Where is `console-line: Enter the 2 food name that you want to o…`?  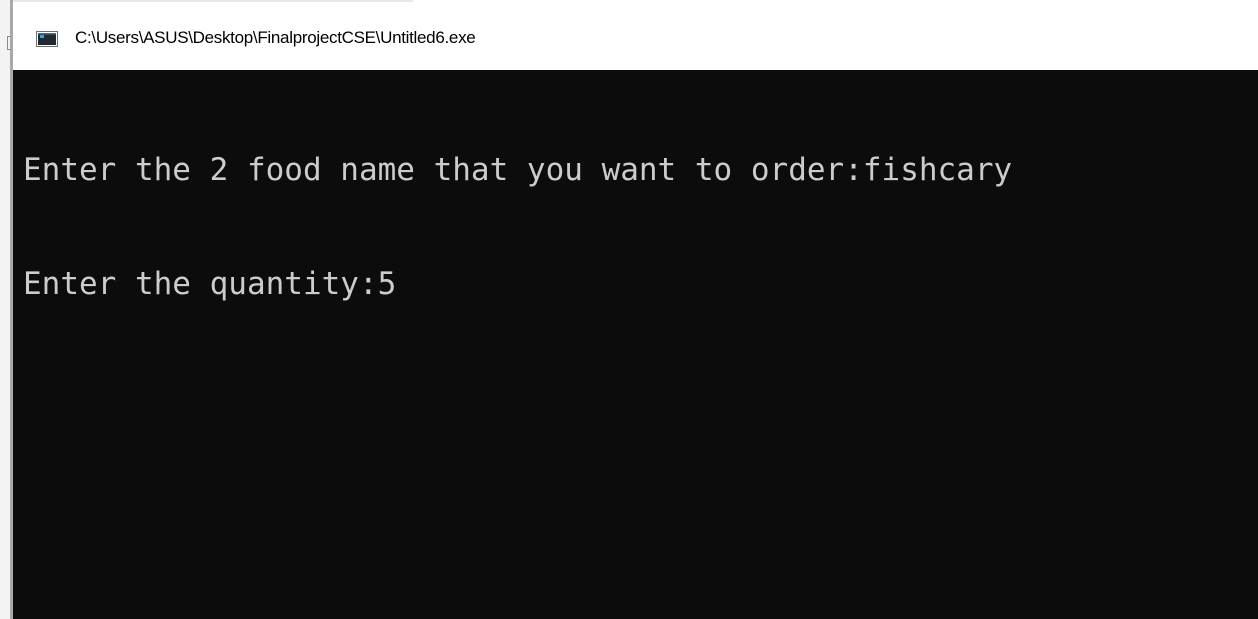 console-line: Enter the 2 food name that you want to o… is located at coordinates (518, 170).